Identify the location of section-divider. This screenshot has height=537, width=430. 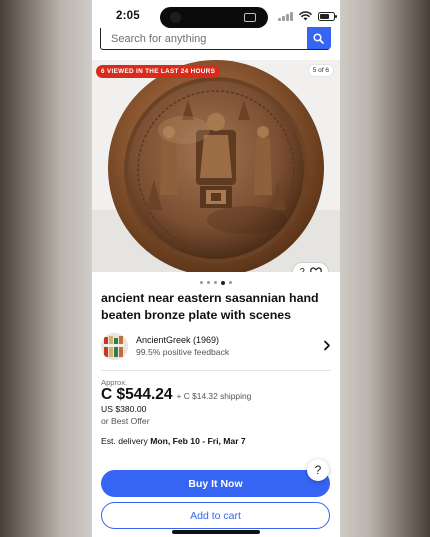
(216, 370).